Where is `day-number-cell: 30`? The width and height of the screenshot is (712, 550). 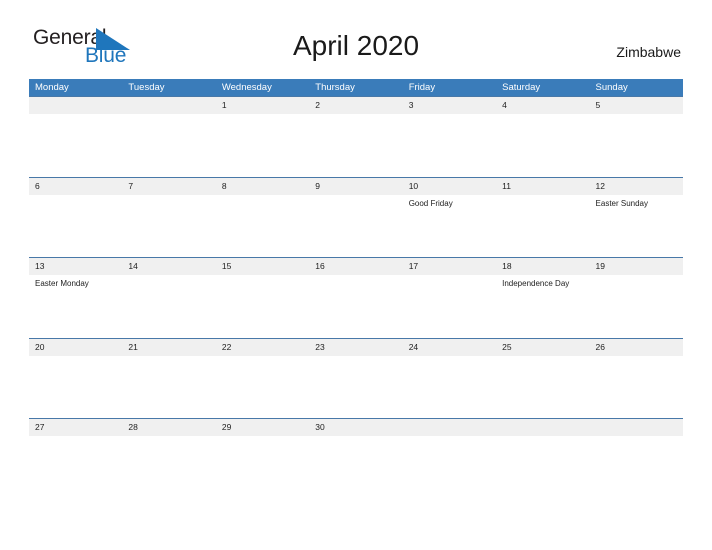 day-number-cell: 30 is located at coordinates (355, 427).